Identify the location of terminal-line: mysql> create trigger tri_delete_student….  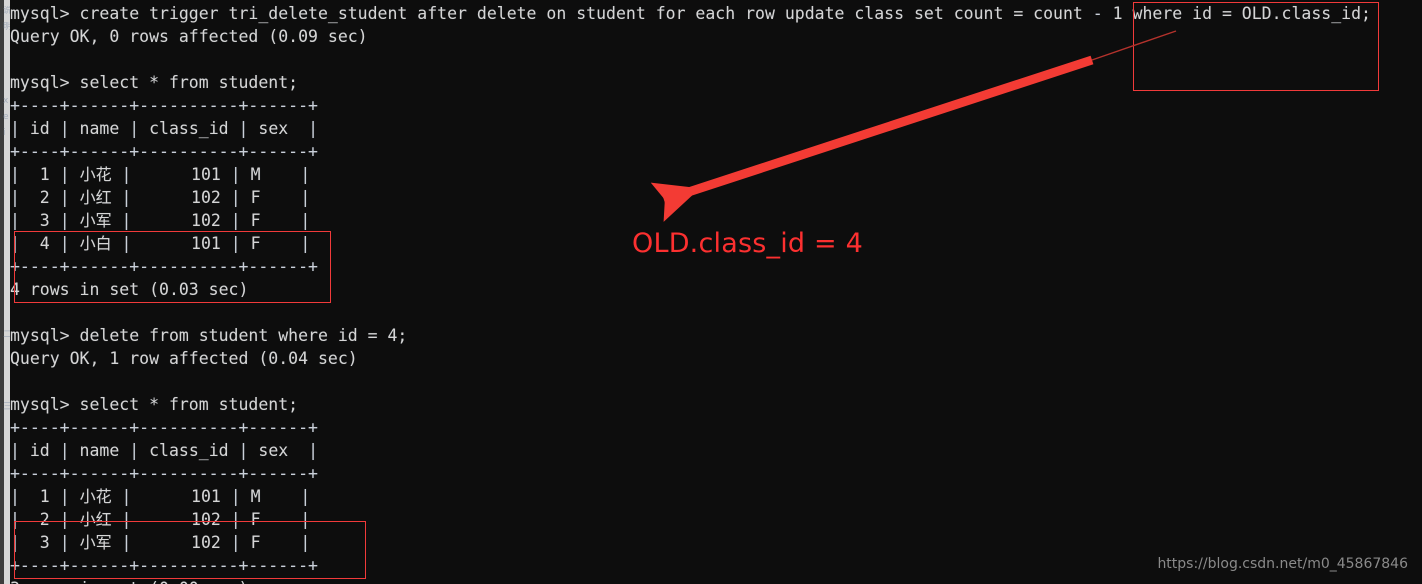
(690, 13).